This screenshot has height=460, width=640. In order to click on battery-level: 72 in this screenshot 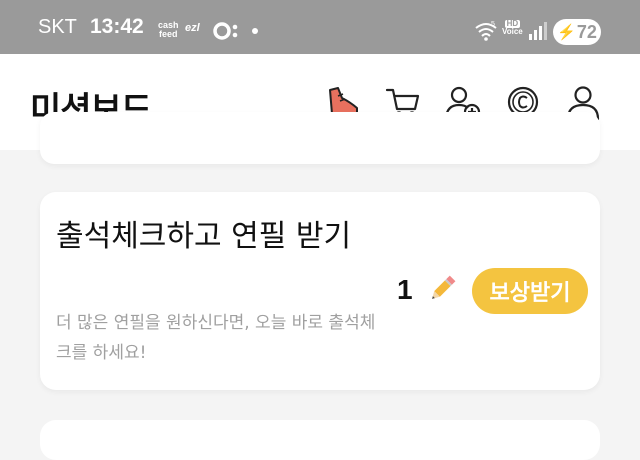, I will do `click(586, 31)`.